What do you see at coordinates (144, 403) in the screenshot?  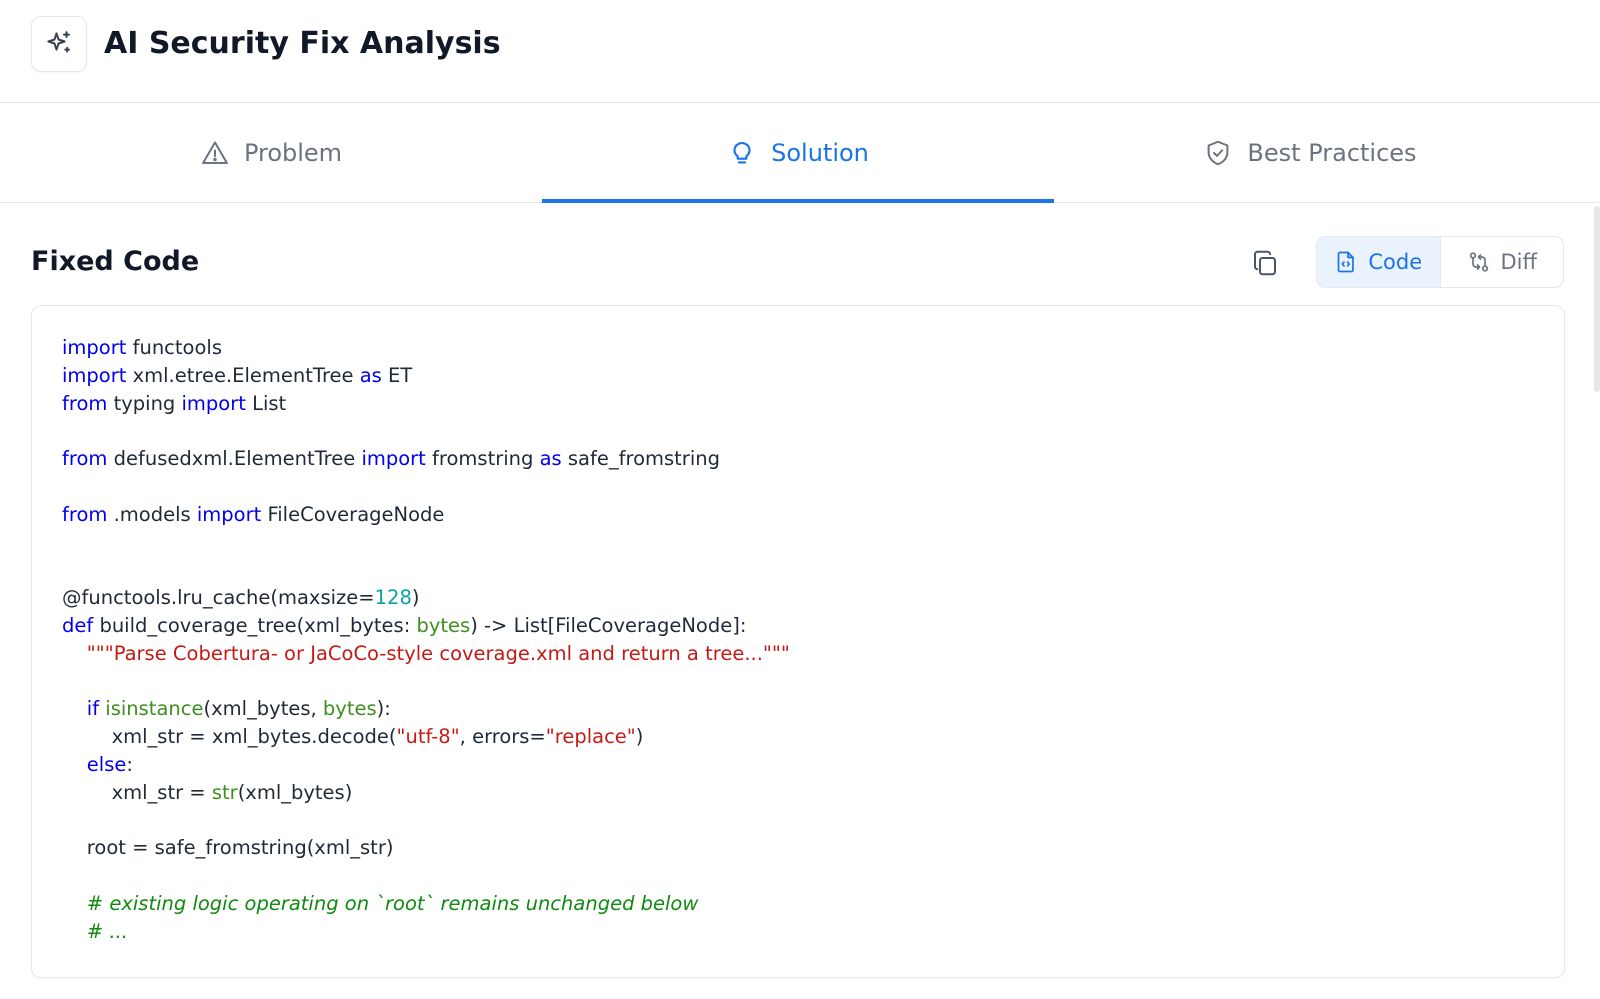 I see `code-token: typing` at bounding box center [144, 403].